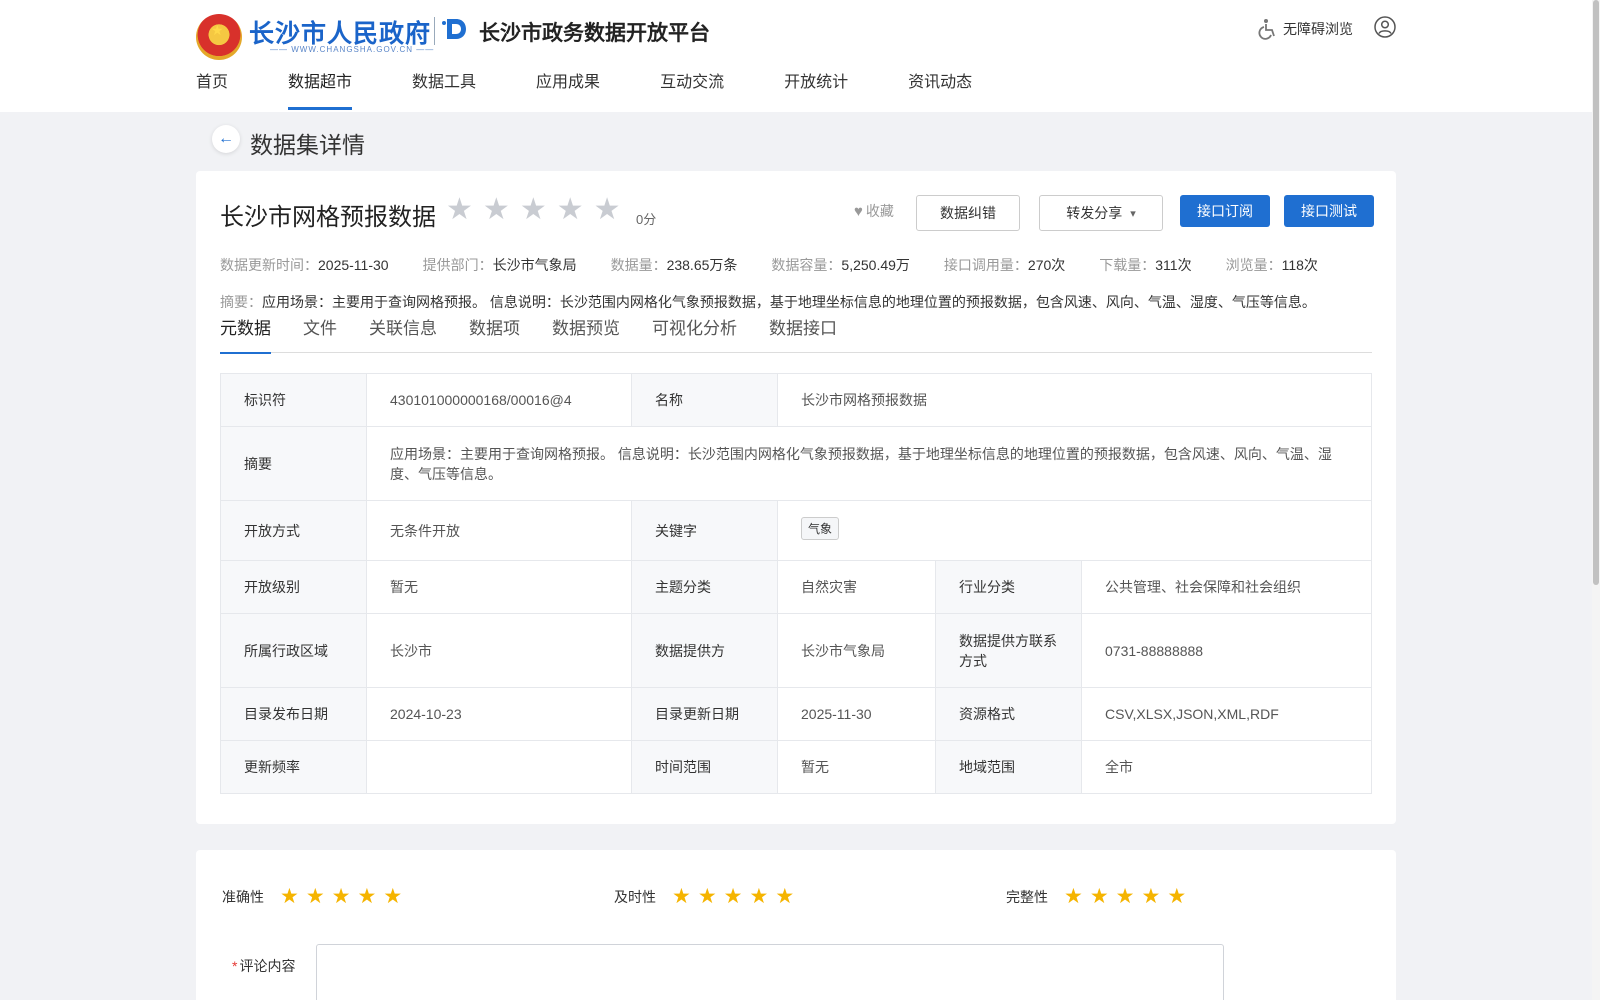  I want to click on time-range-value: 暂无, so click(856, 767).